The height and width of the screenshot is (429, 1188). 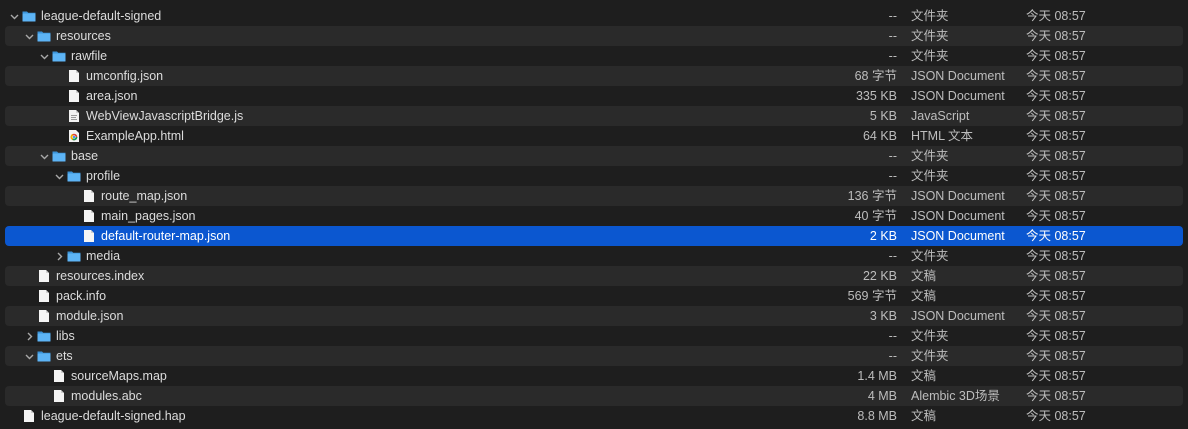 What do you see at coordinates (942, 136) in the screenshot?
I see `item-kind: HTML 文本` at bounding box center [942, 136].